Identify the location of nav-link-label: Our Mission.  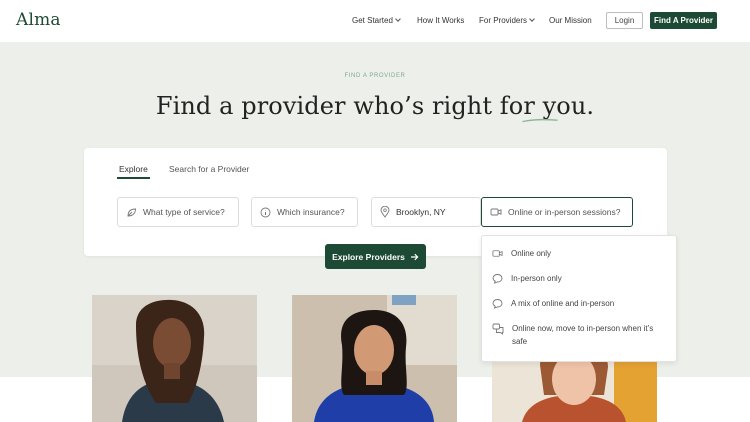
(570, 20).